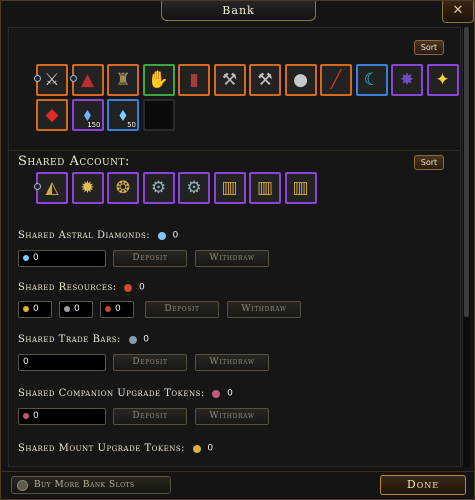 Image resolution: width=475 pixels, height=500 pixels. Describe the element at coordinates (74, 161) in the screenshot. I see `shared-account-heading: Shared Account:` at that location.